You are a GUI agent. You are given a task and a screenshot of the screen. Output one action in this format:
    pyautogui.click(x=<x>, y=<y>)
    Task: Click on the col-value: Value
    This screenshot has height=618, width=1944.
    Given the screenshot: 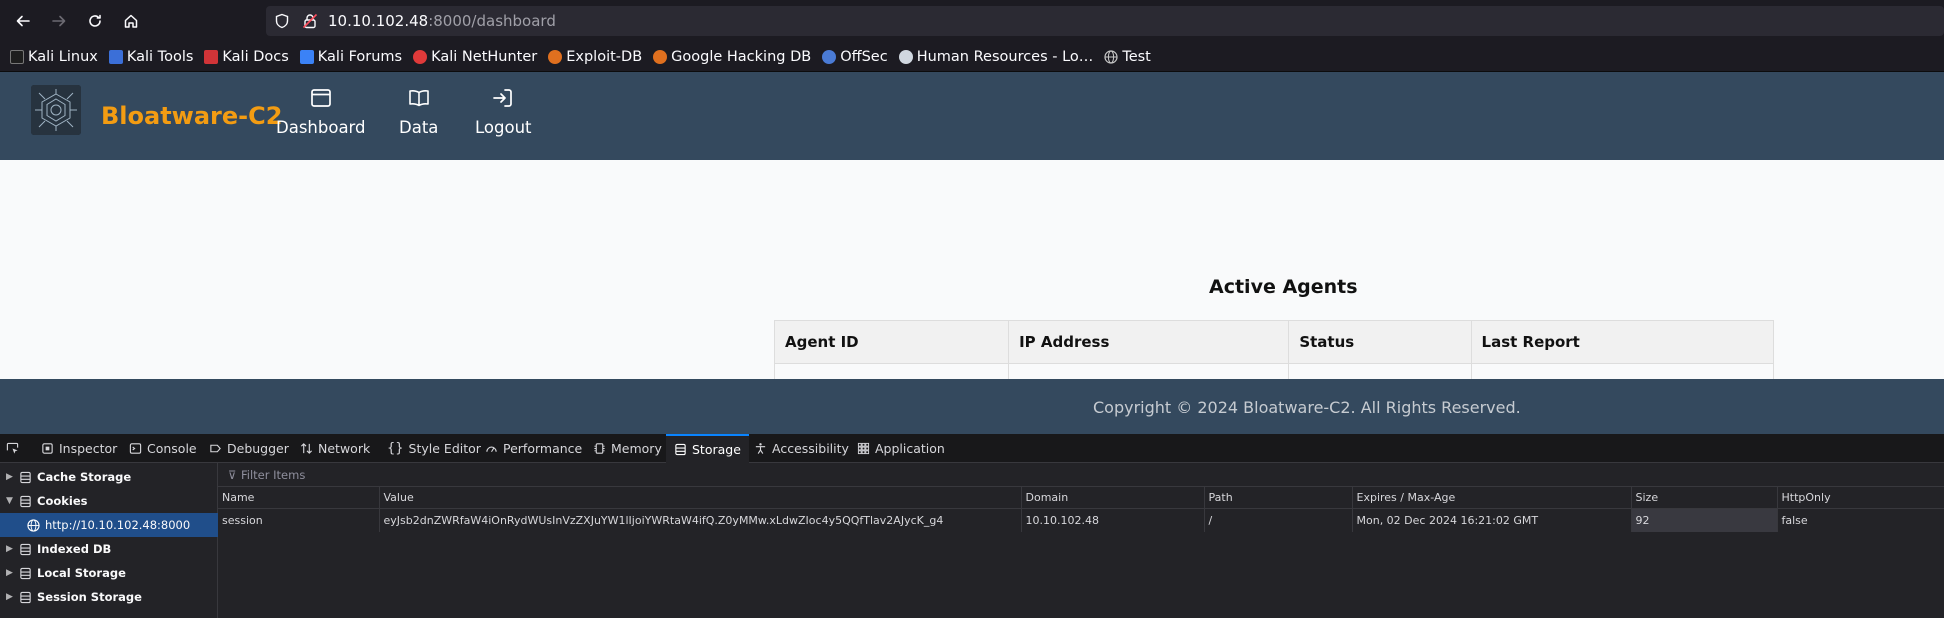 What is the action you would take?
    pyautogui.click(x=700, y=498)
    